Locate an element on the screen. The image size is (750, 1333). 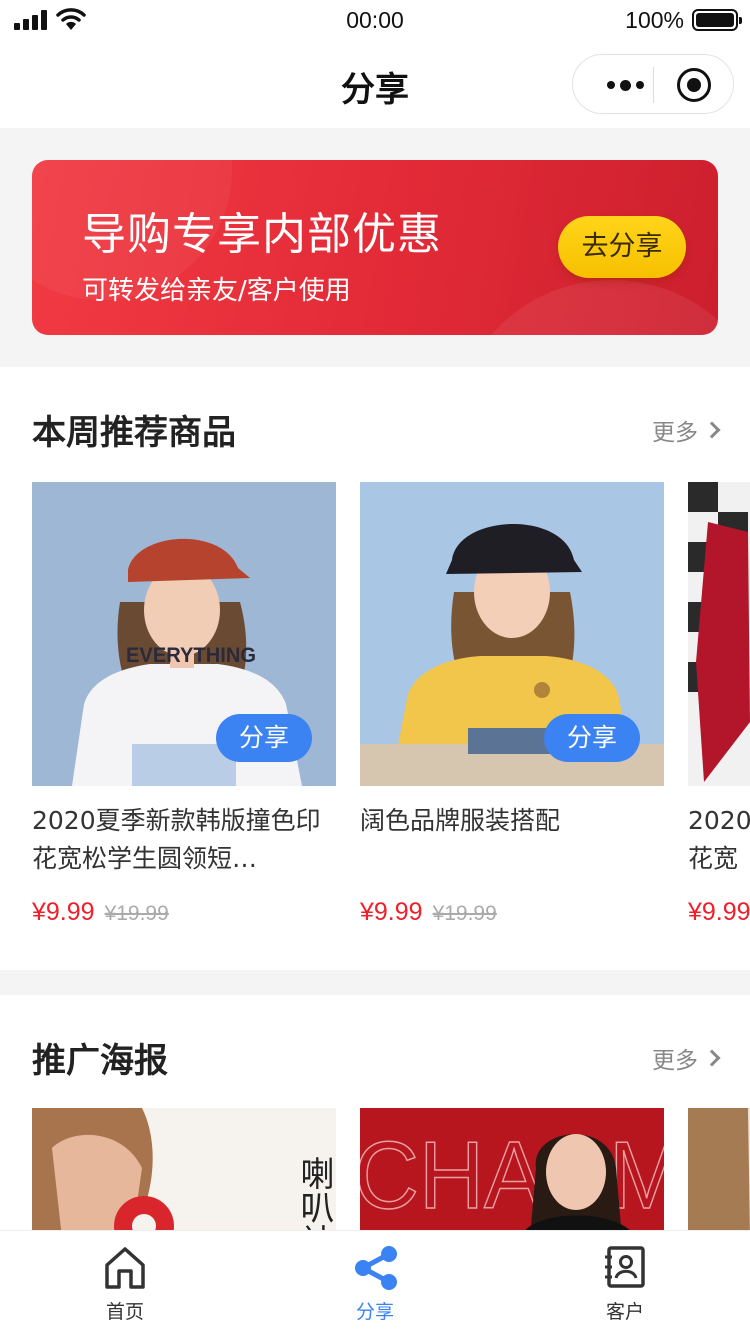
section-title: 推广海报 is located at coordinates (100, 1061).